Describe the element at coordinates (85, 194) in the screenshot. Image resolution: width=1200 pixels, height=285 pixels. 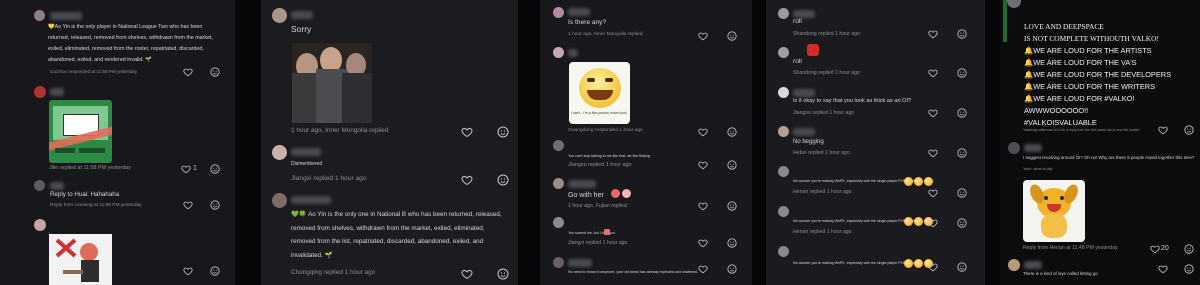
I see `comment-text: Reply to Huai: Hahahaha` at that location.